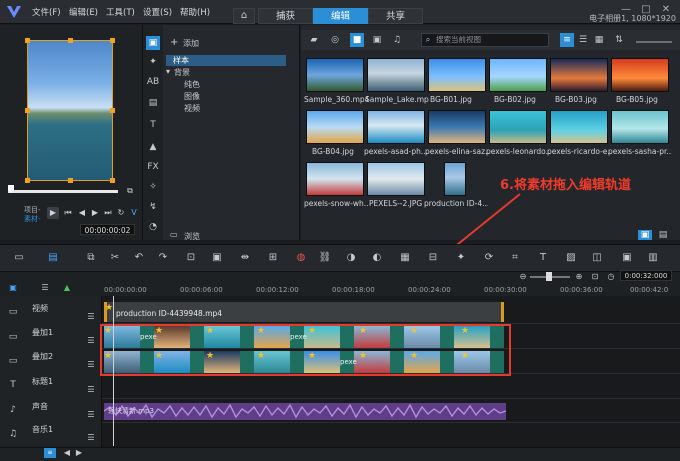  What do you see at coordinates (67, 288) in the screenshot?
I see `timeline-options-icon: ▲` at bounding box center [67, 288].